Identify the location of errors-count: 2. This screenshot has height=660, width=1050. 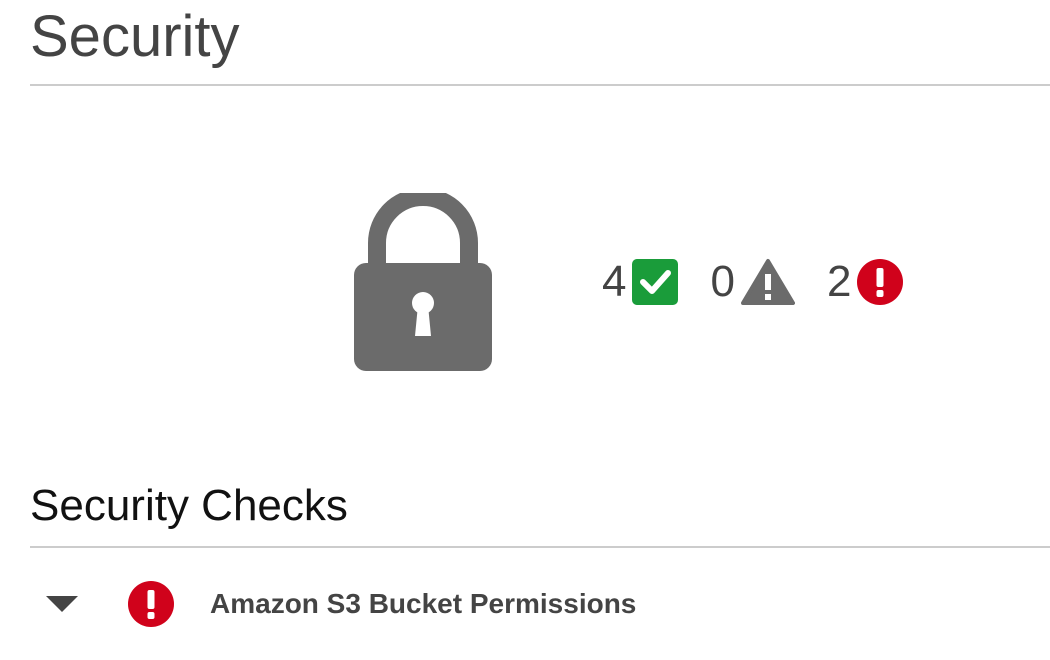
(839, 281).